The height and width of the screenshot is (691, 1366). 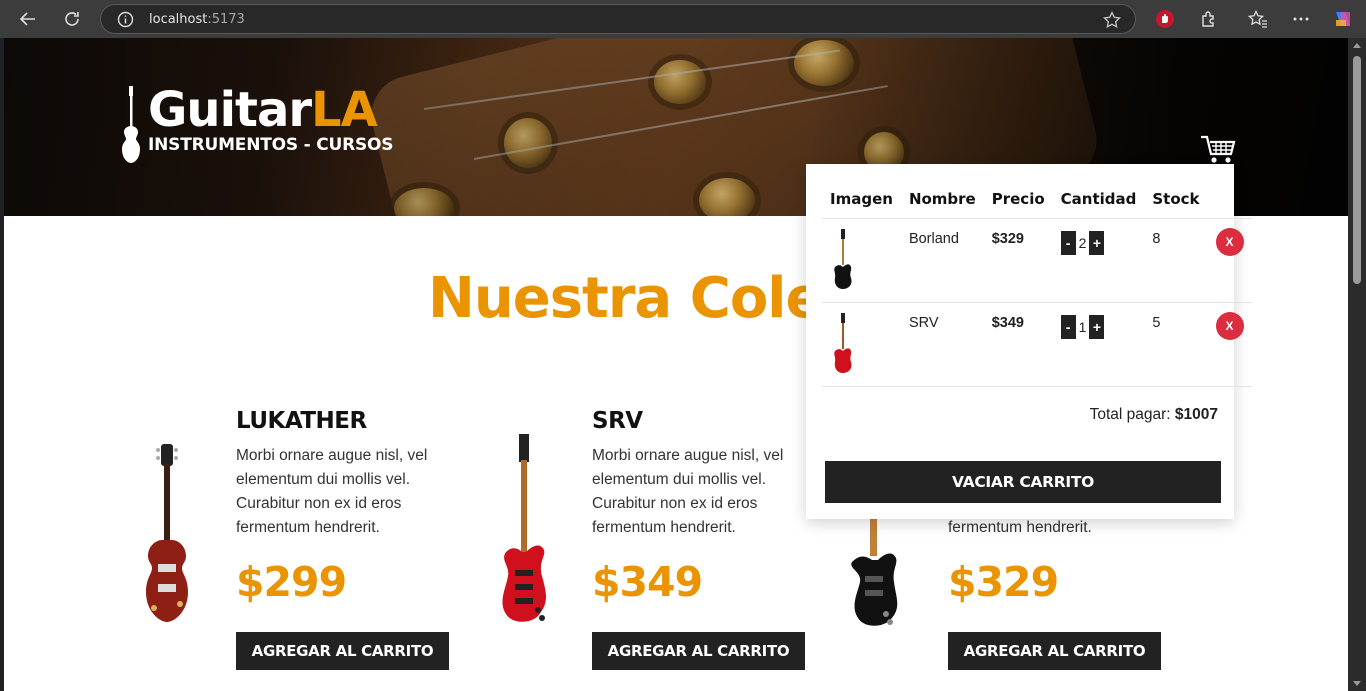 What do you see at coordinates (197, 19) in the screenshot?
I see `url-text: localhost:5173` at bounding box center [197, 19].